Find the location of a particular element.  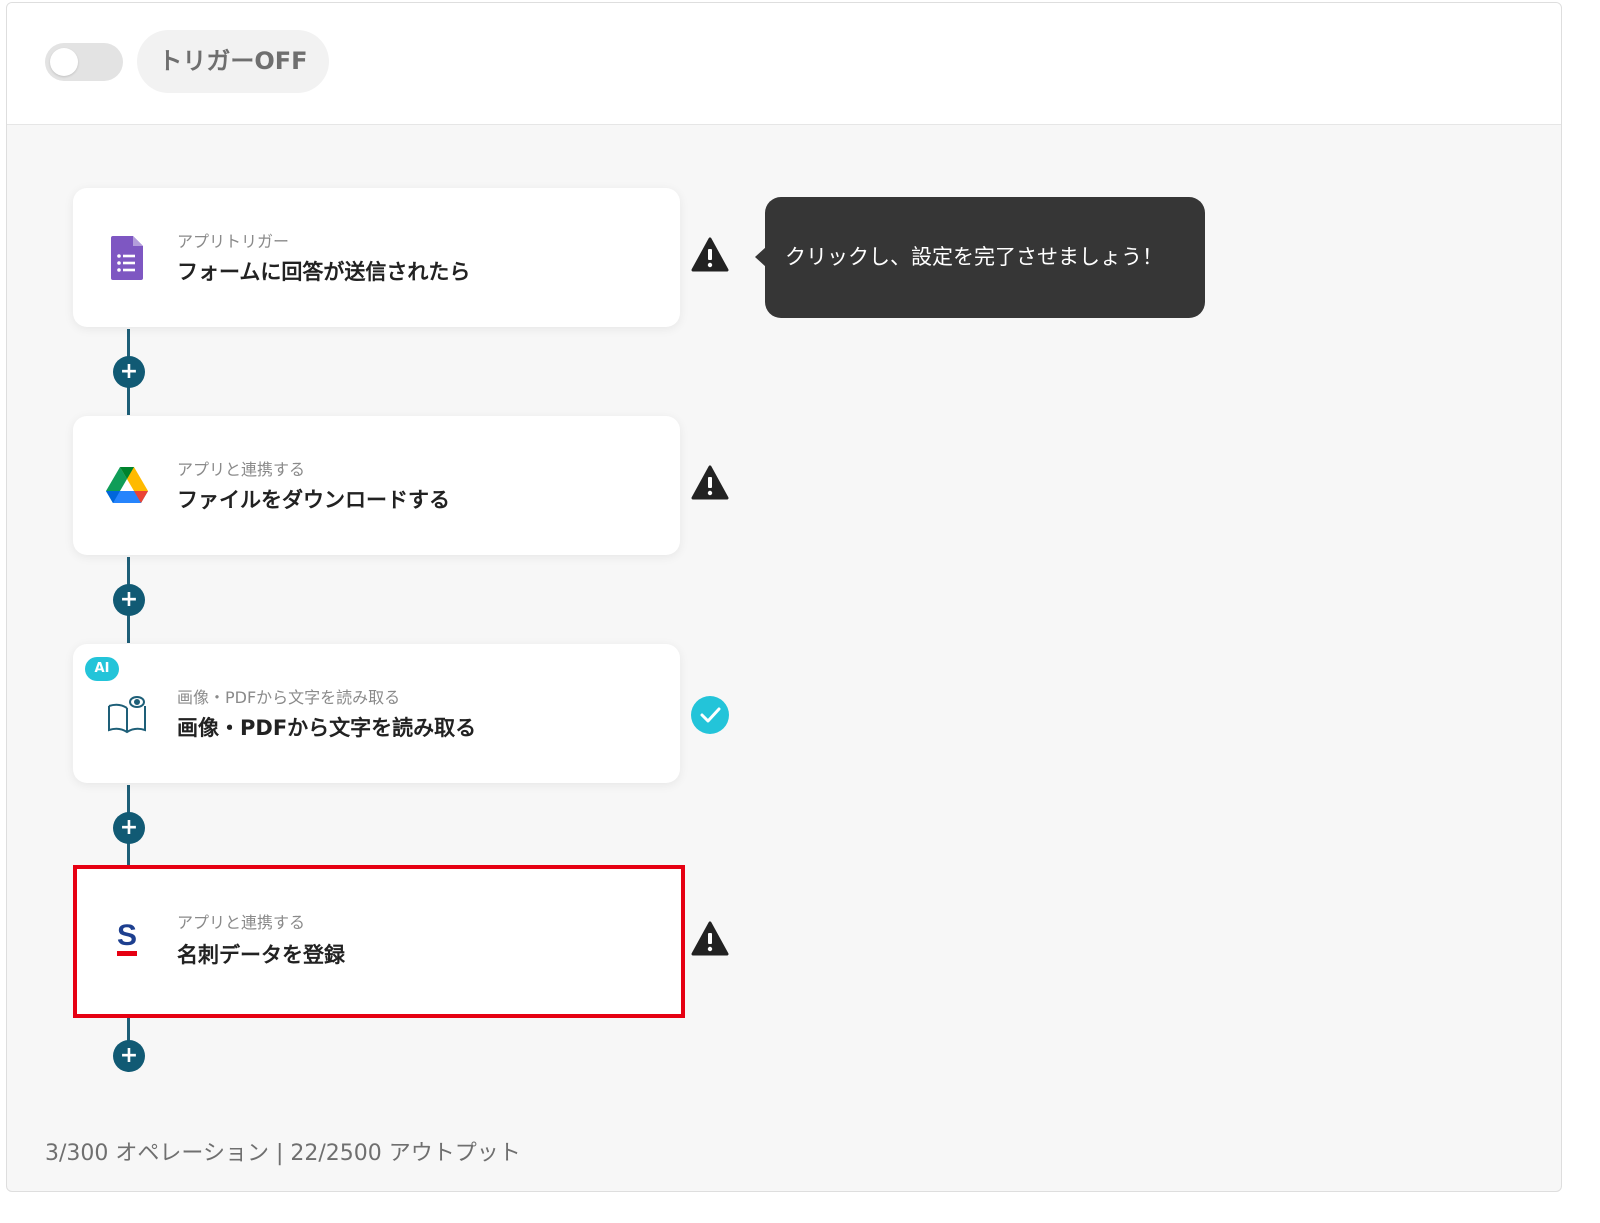

trigger-toggle is located at coordinates (84, 62).